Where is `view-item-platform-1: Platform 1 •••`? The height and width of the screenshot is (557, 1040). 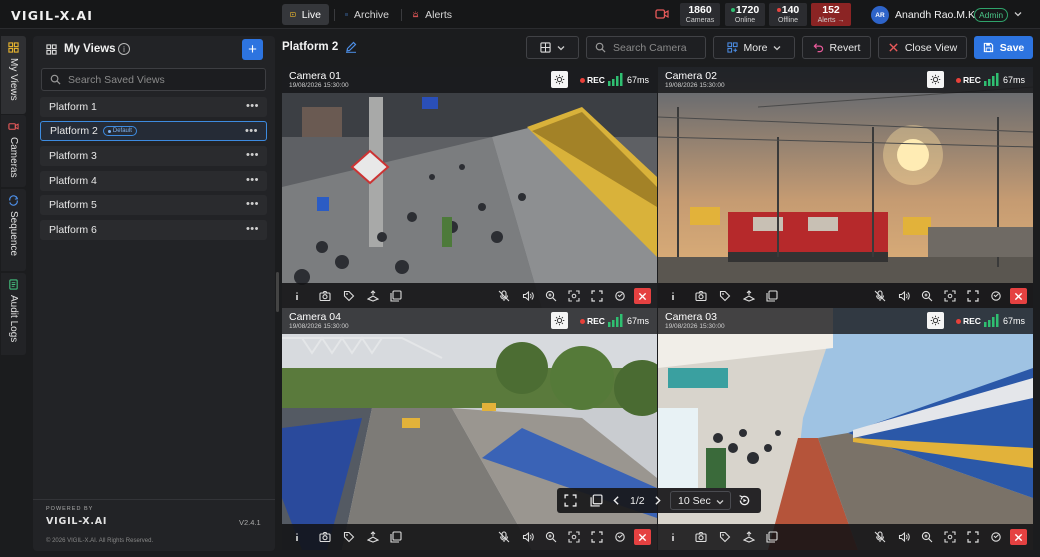
view-item-platform-1: Platform 1 ••• is located at coordinates (153, 107).